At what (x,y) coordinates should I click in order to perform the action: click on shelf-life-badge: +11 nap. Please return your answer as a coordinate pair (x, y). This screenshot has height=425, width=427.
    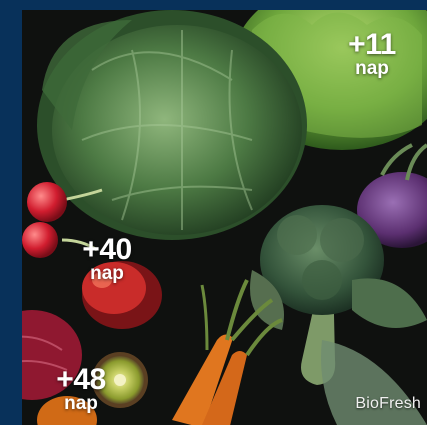
    Looking at the image, I should click on (372, 53).